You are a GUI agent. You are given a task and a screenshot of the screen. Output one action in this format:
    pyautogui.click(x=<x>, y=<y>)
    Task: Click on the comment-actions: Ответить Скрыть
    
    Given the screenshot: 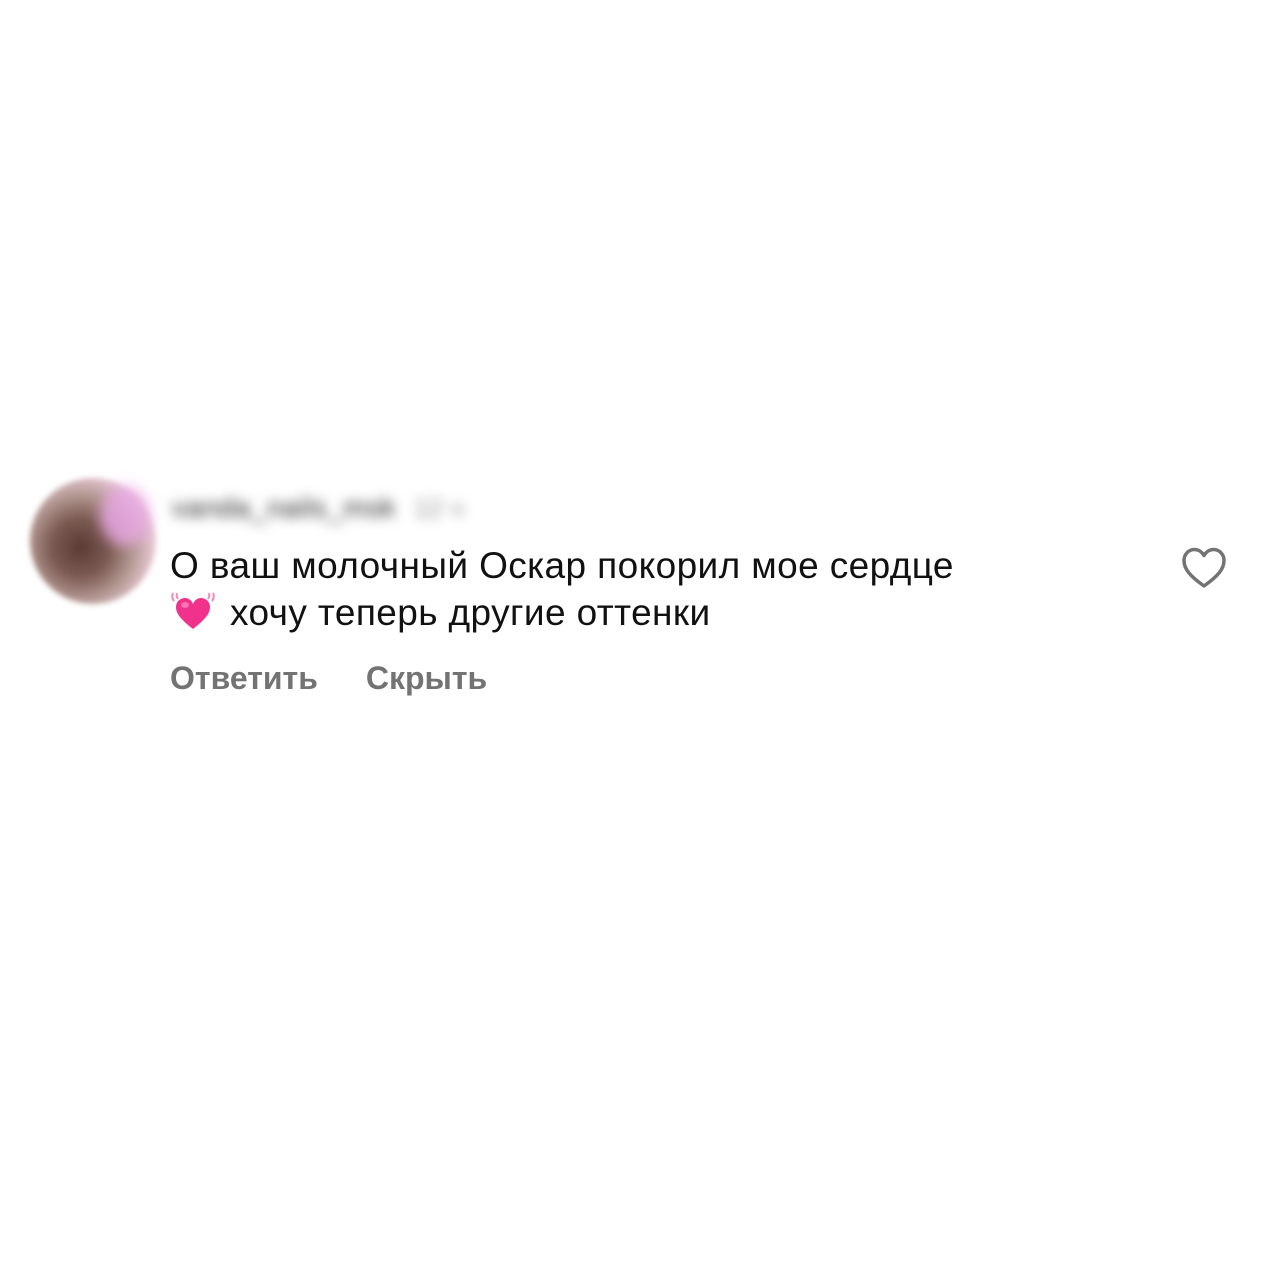 What is the action you would take?
    pyautogui.click(x=328, y=678)
    